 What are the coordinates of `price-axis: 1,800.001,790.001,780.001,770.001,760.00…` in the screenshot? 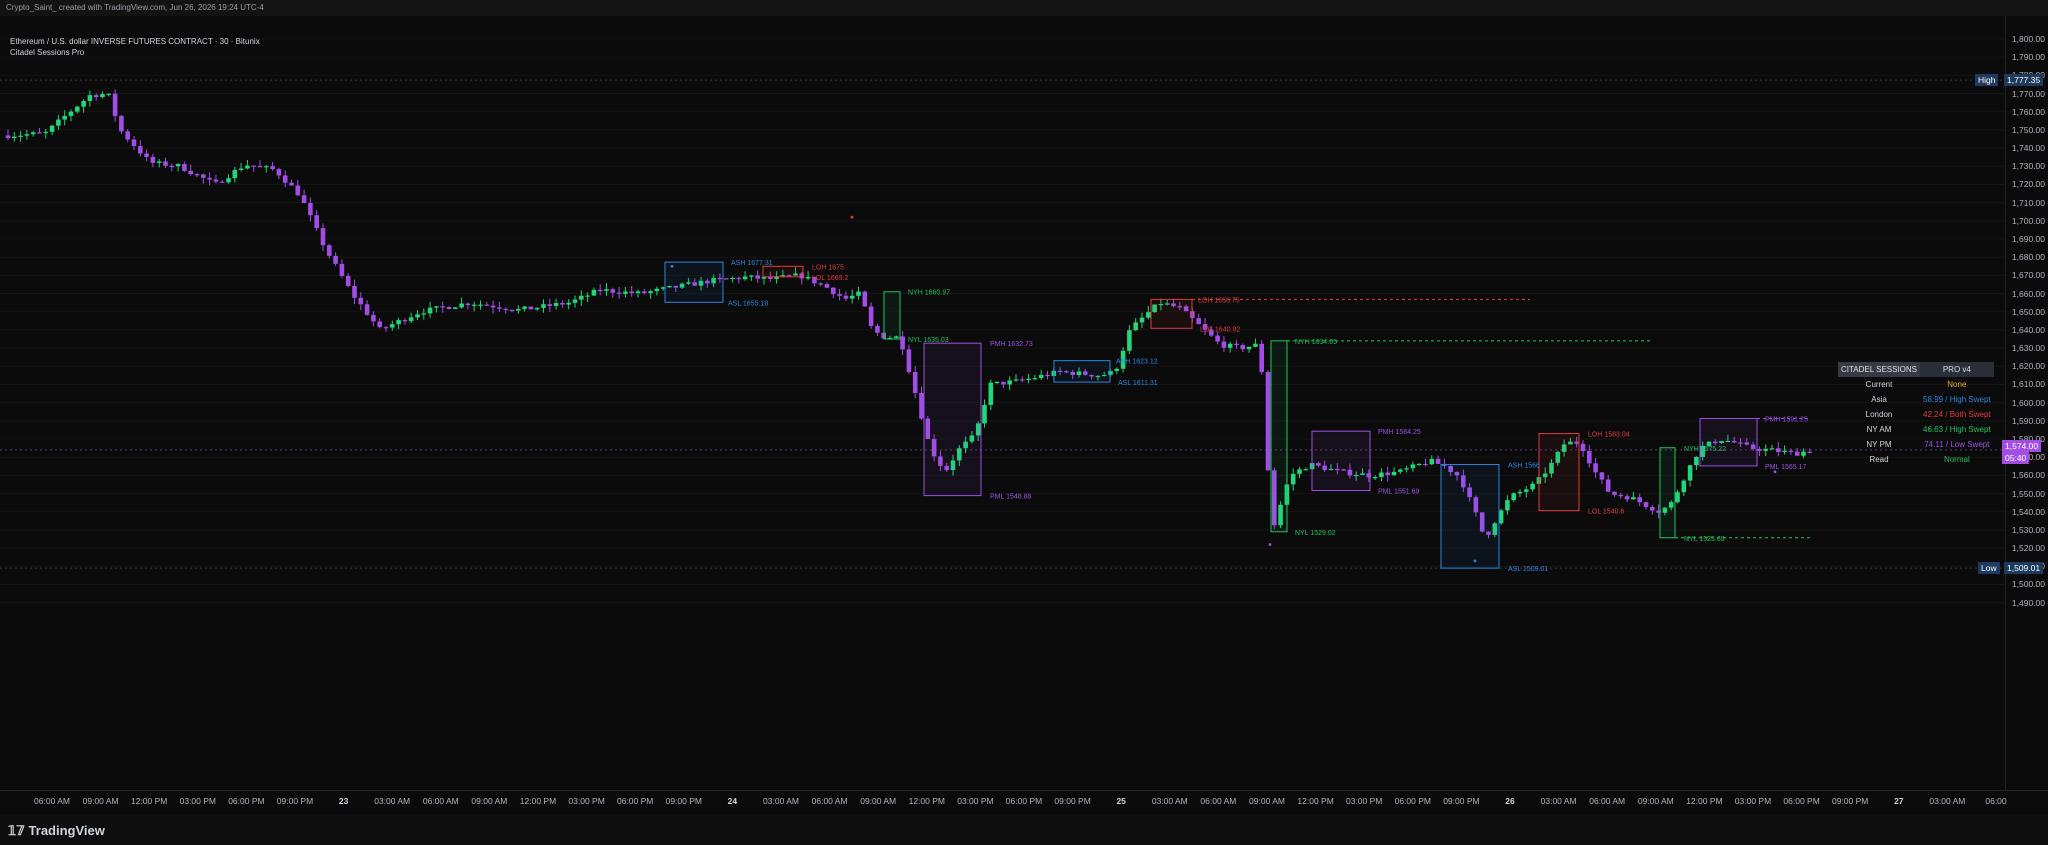 It's located at (2026, 411).